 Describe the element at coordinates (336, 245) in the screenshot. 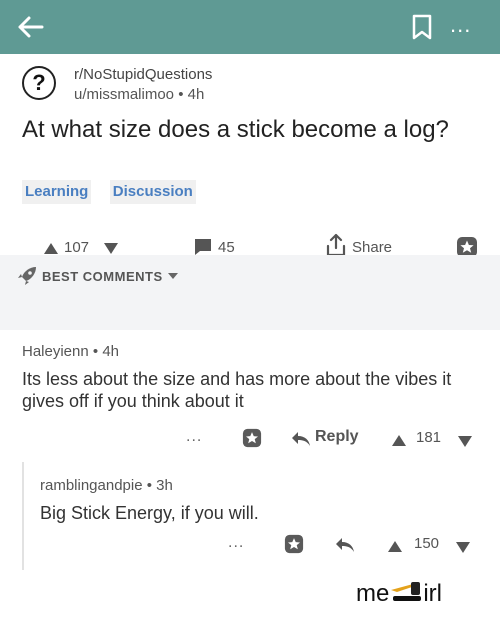

I see `share-icon` at that location.